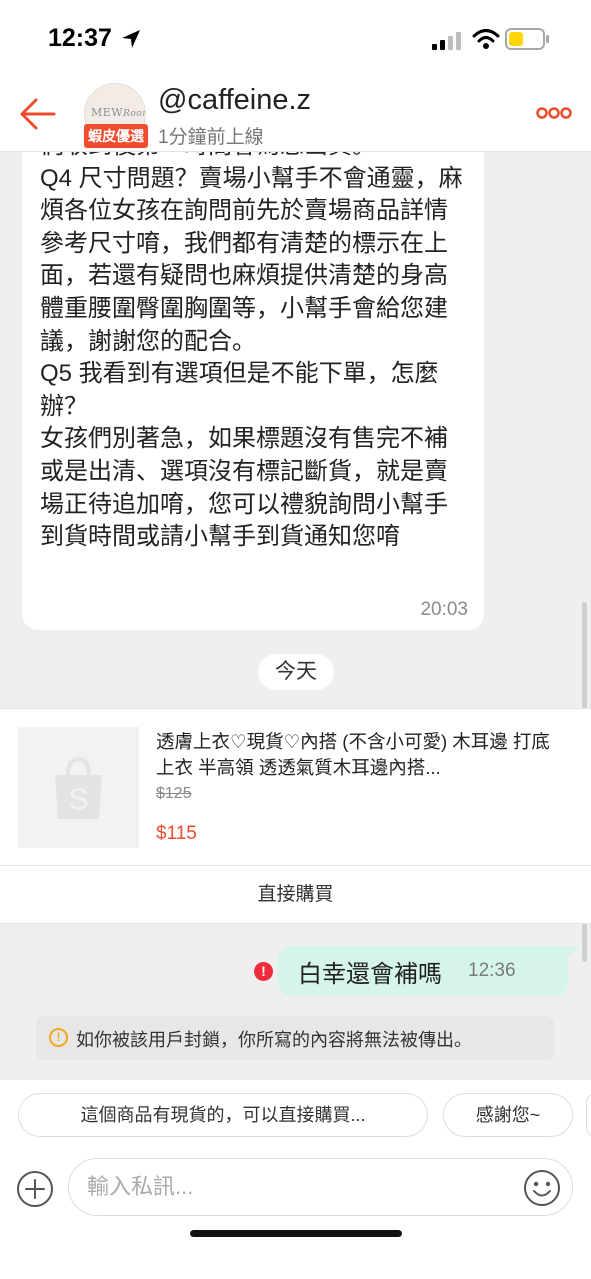 This screenshot has height=1279, width=591. What do you see at coordinates (116, 136) in the screenshot?
I see `preferred-seller-badge: 蝦皮優選` at bounding box center [116, 136].